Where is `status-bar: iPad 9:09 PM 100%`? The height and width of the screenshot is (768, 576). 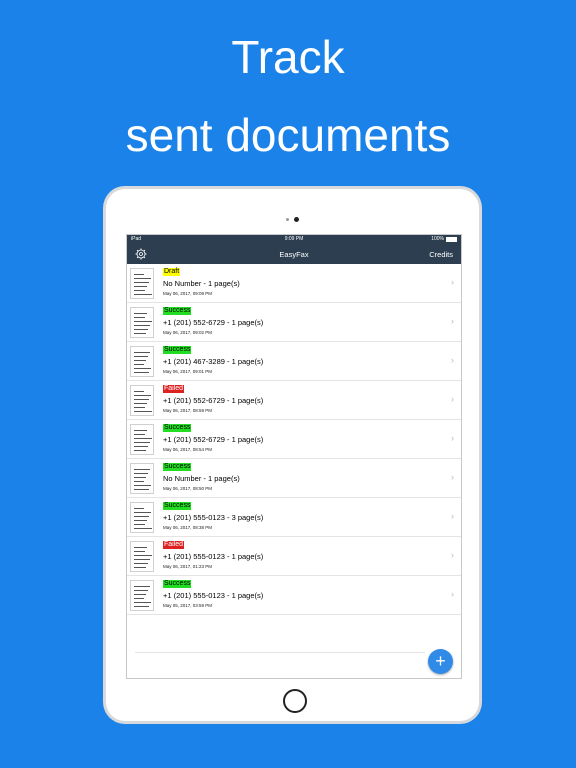
status-bar: iPad 9:09 PM 100% is located at coordinates (294, 239).